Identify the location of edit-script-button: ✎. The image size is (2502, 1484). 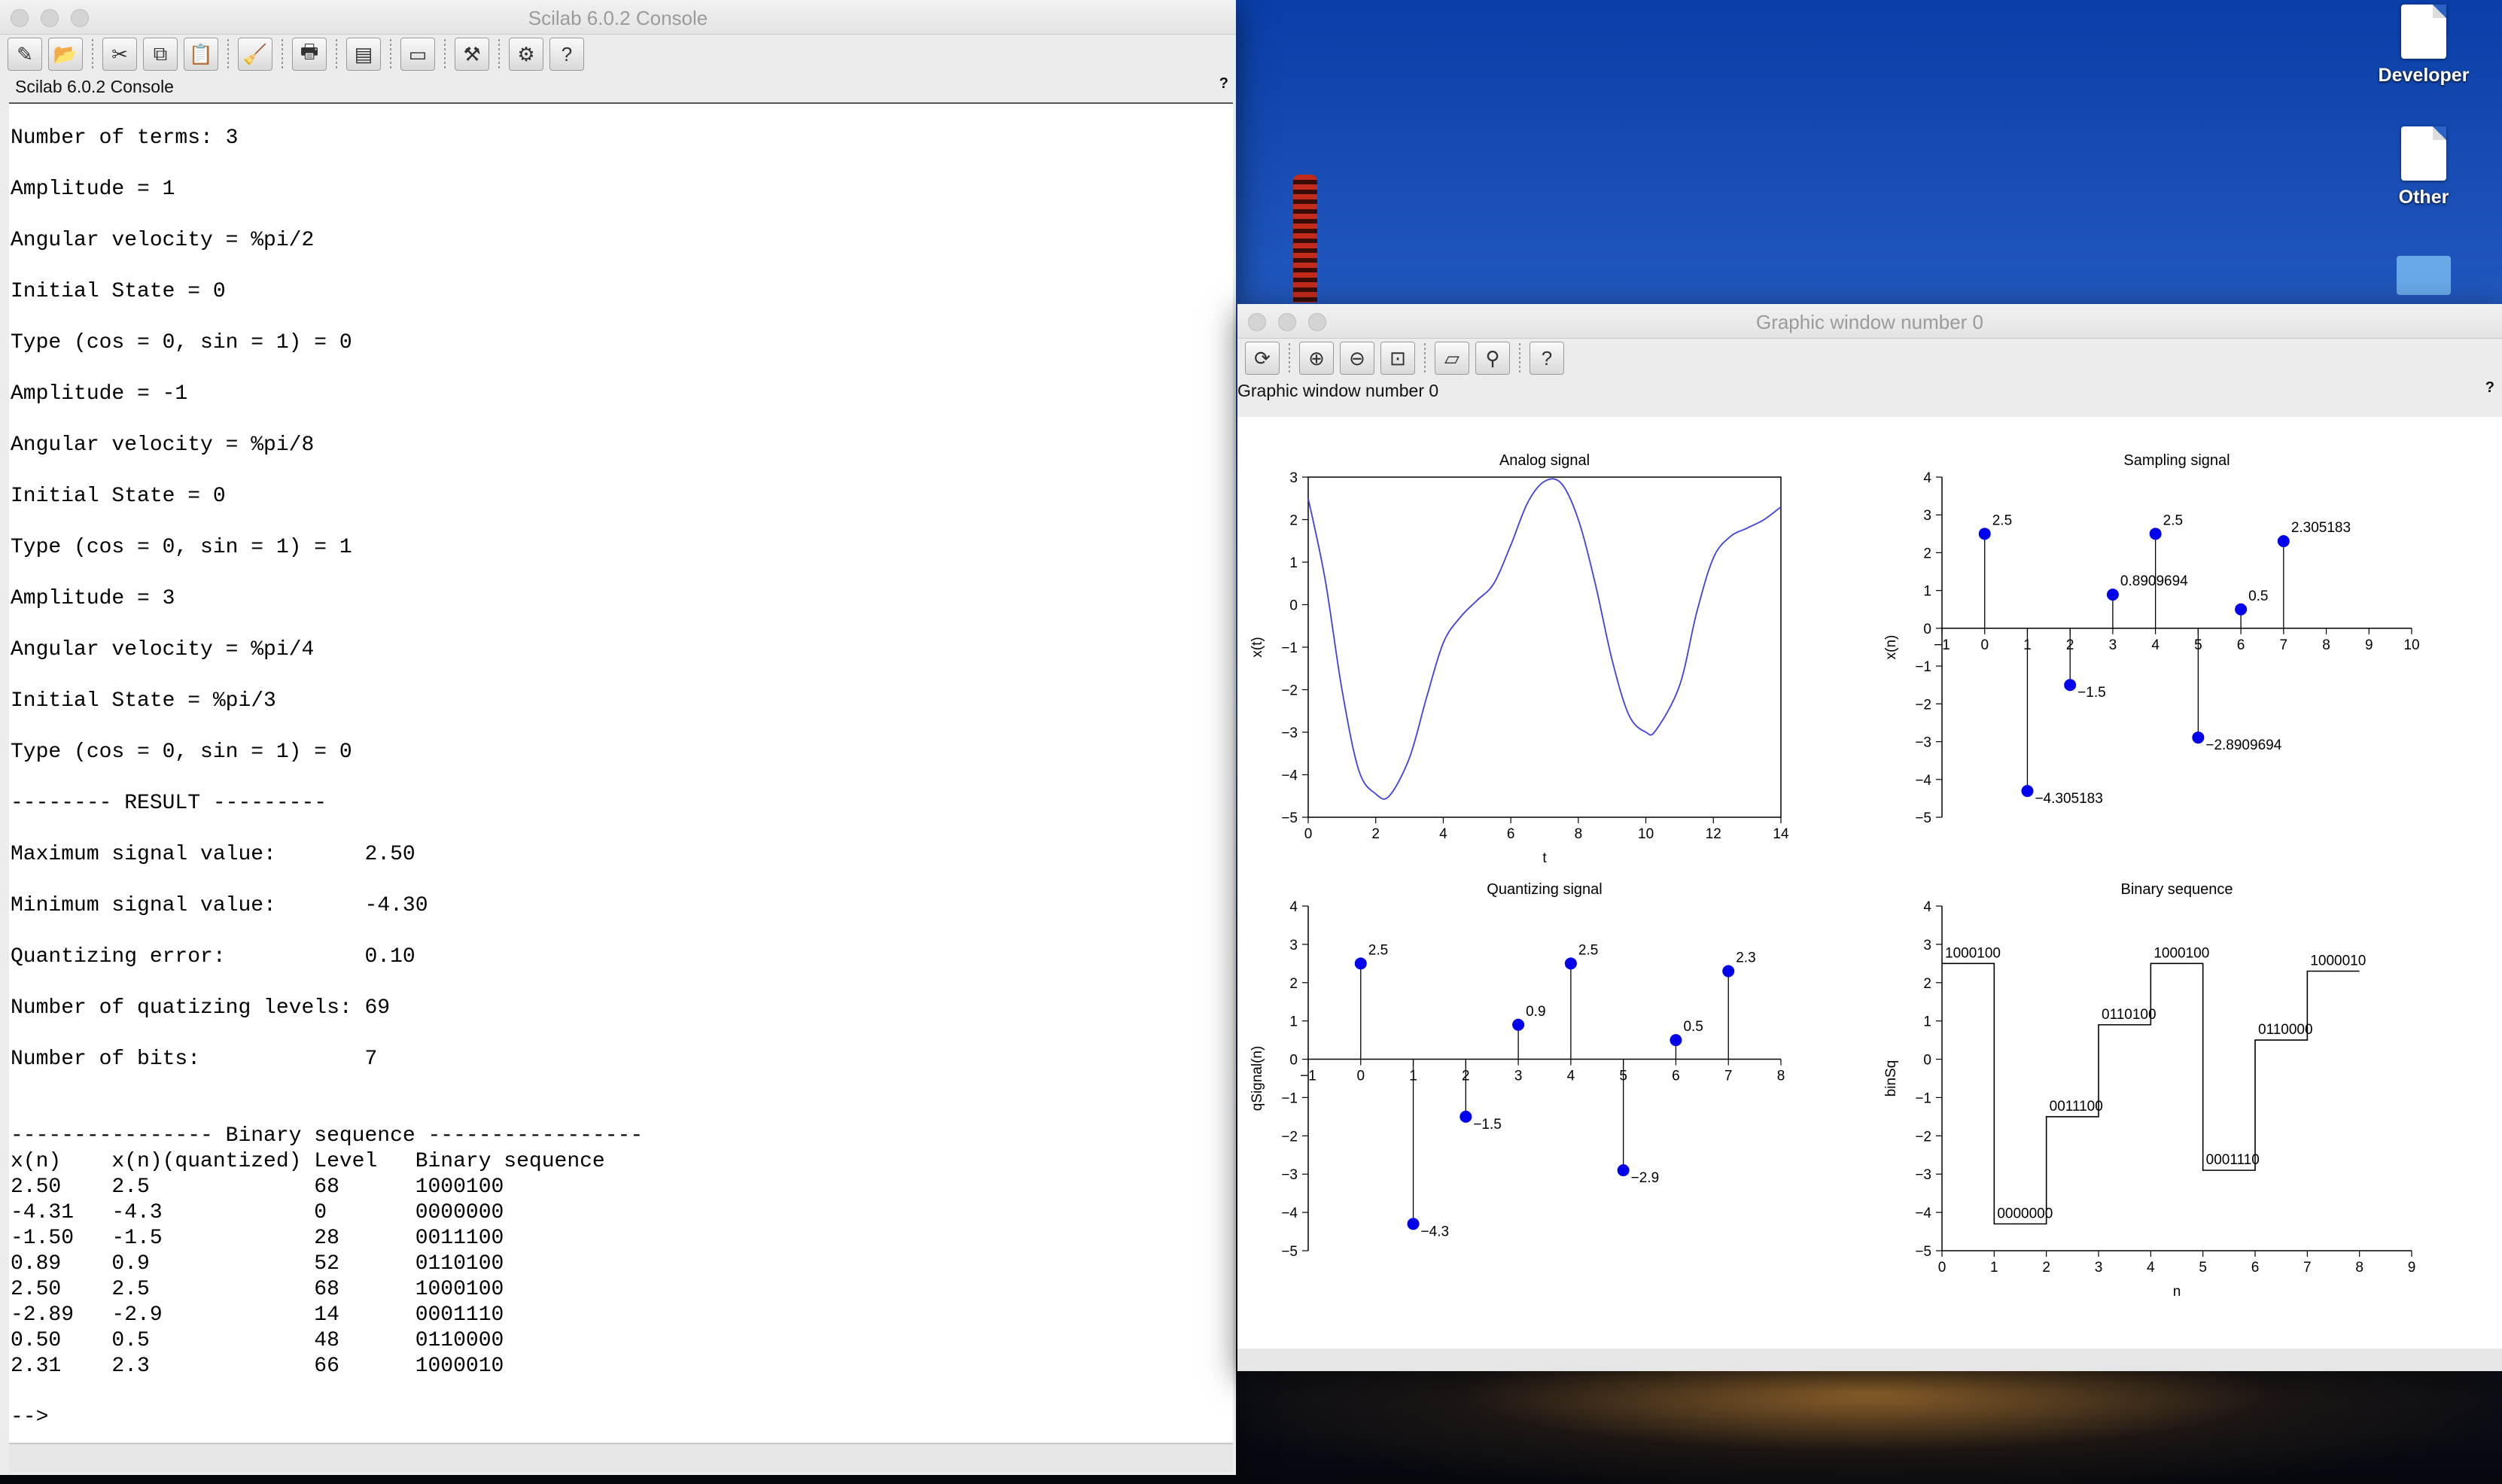
(25, 54).